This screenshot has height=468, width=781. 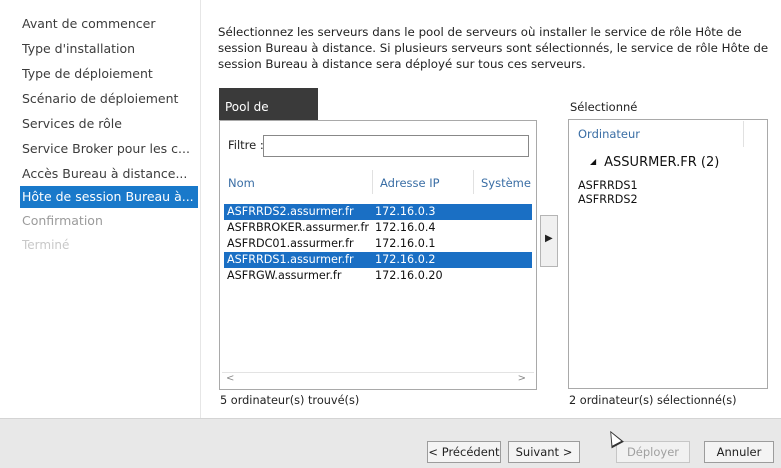 What do you see at coordinates (290, 259) in the screenshot?
I see `server-name: ASFRRDS1.assurmer.fr` at bounding box center [290, 259].